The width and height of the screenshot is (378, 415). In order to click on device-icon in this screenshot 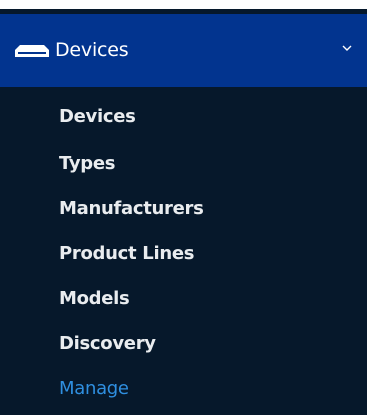, I will do `click(32, 51)`.